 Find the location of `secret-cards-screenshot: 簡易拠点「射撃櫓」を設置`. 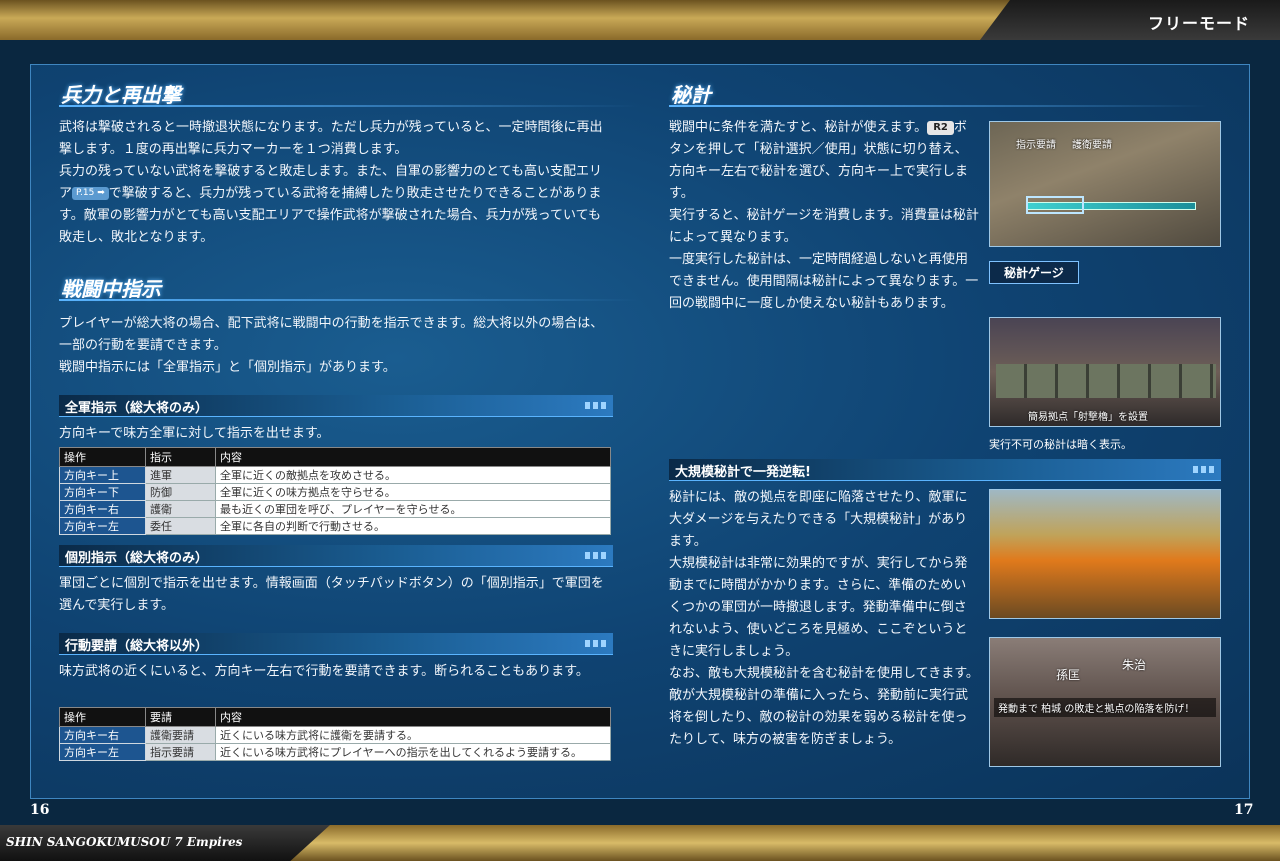

secret-cards-screenshot: 簡易拠点「射撃櫓」を設置 is located at coordinates (1105, 372).